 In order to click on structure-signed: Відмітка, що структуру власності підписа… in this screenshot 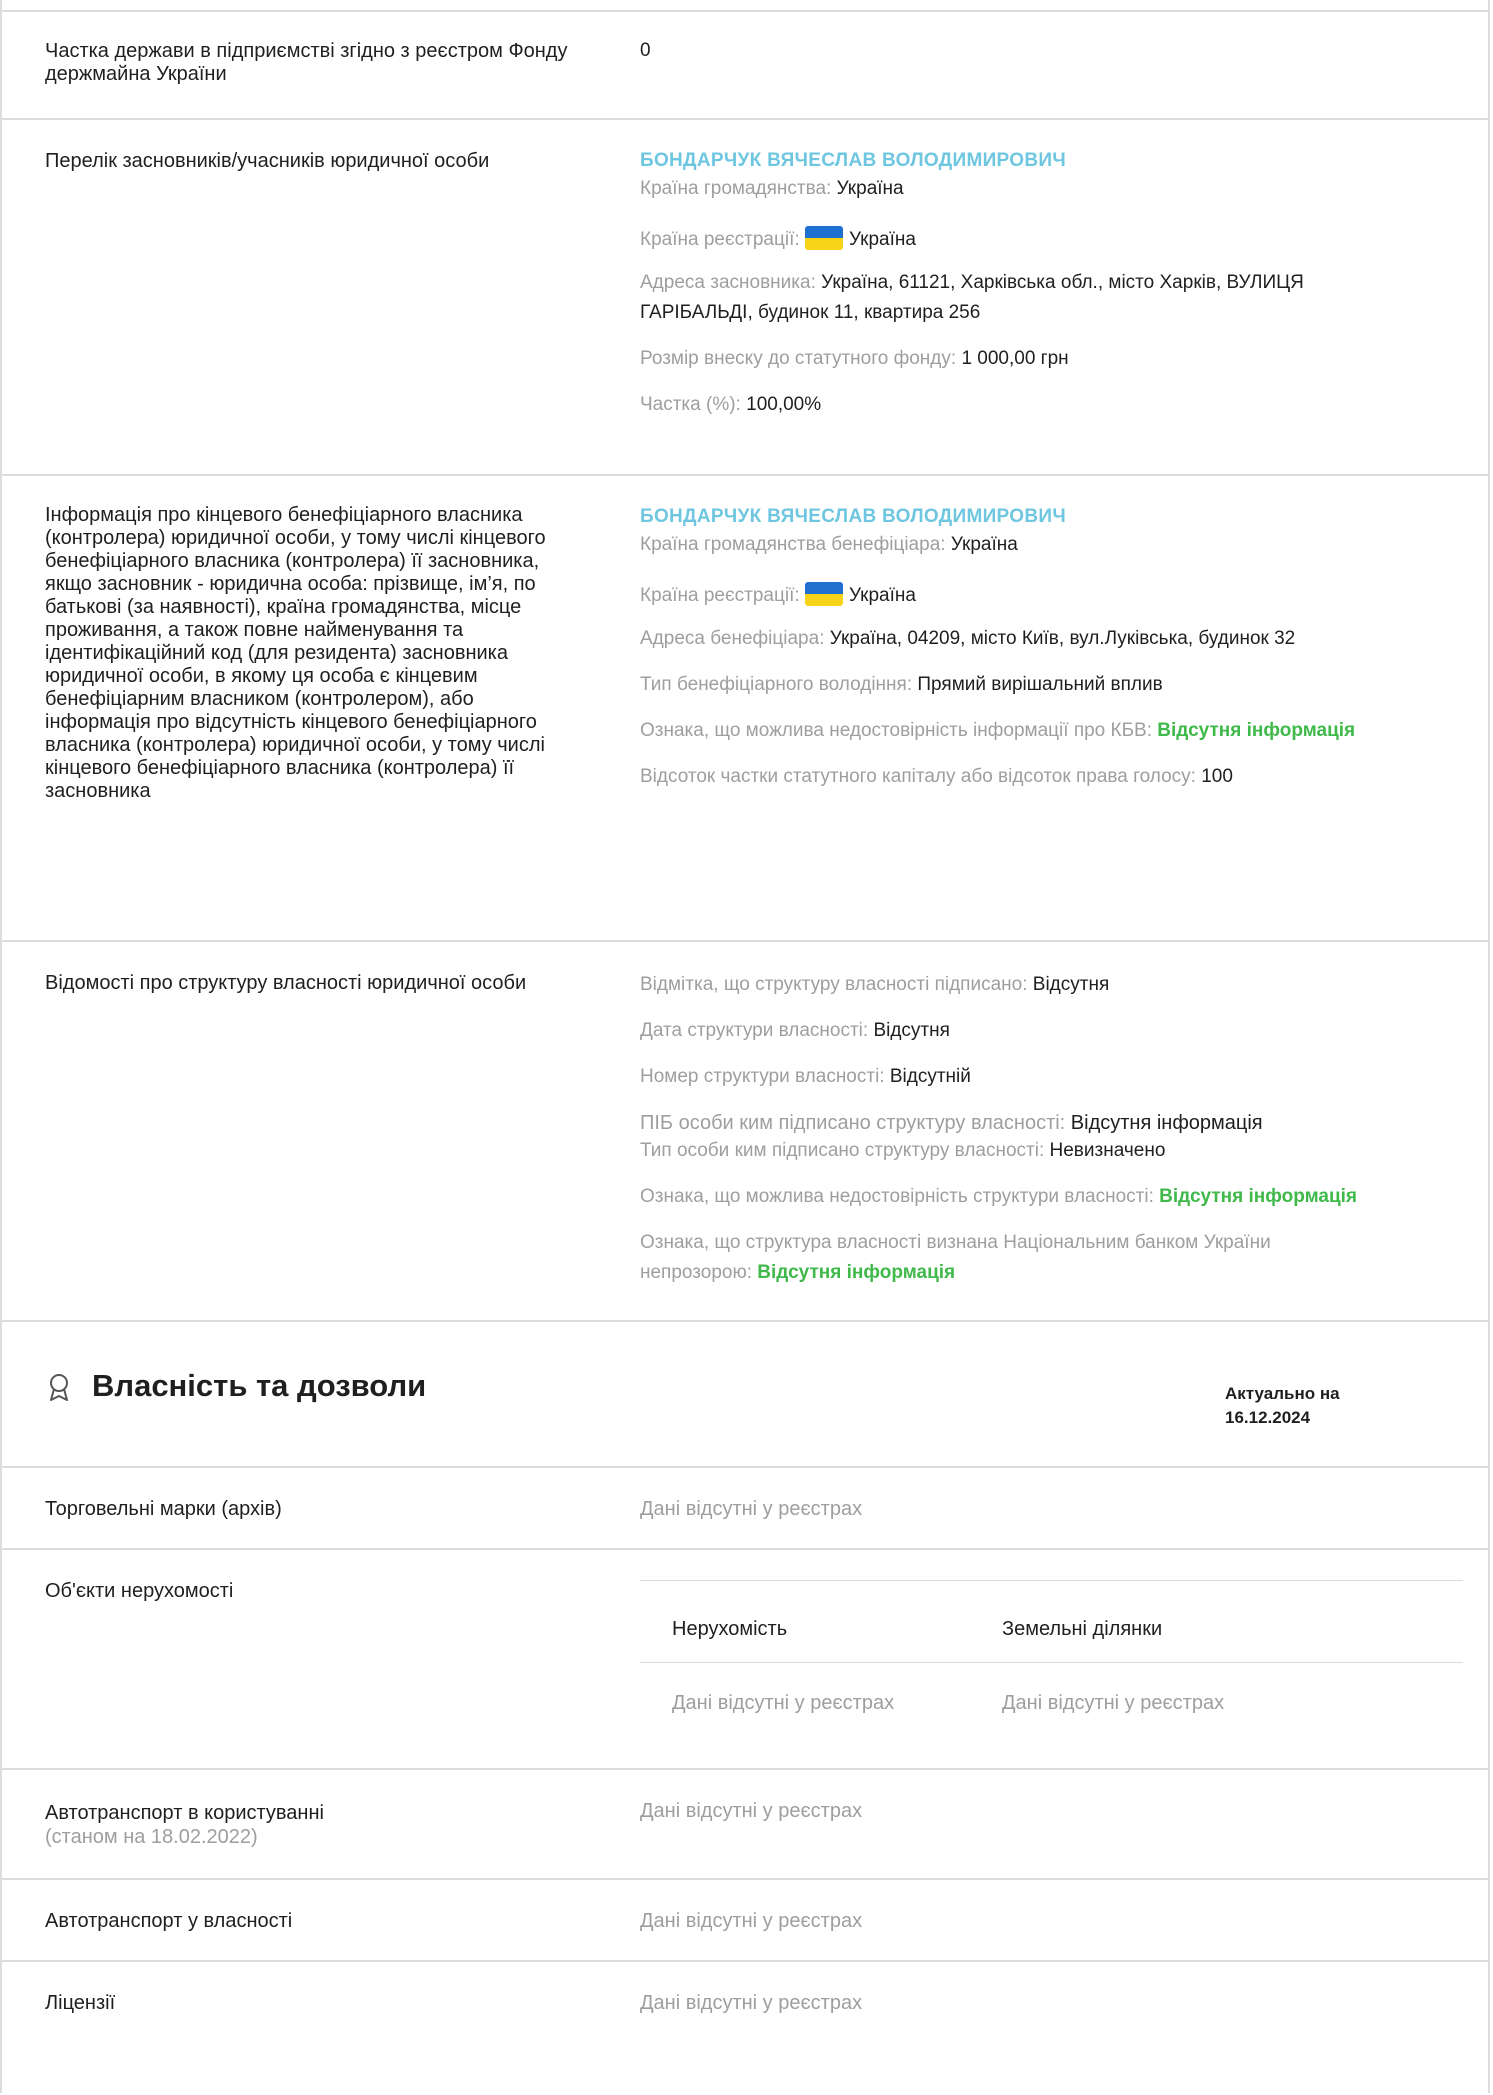, I will do `click(874, 985)`.